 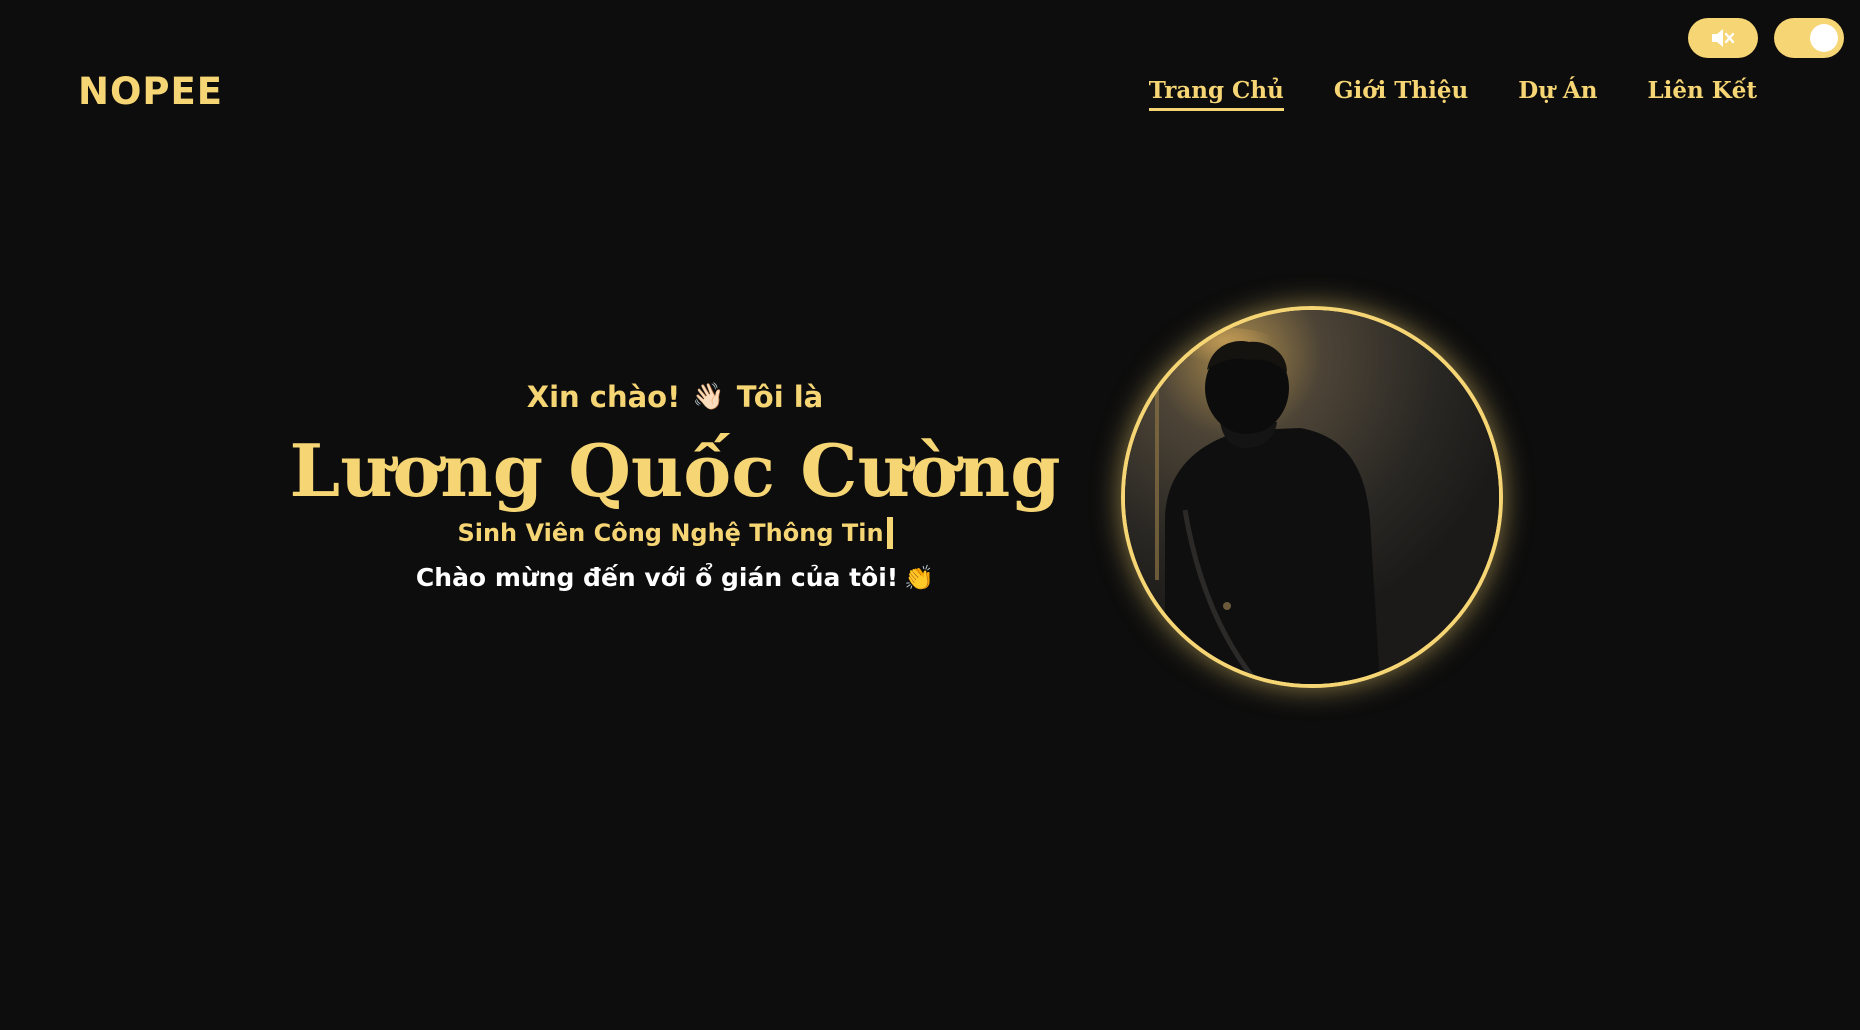 I want to click on greeting: Xin chào! 👋🏻 Tôi là, so click(x=675, y=397).